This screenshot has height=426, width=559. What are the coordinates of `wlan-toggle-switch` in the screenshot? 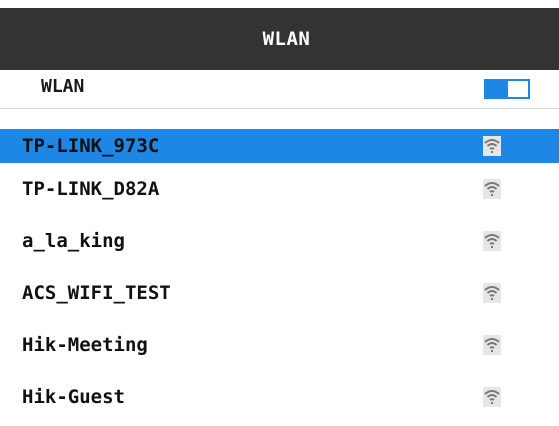 It's located at (507, 89).